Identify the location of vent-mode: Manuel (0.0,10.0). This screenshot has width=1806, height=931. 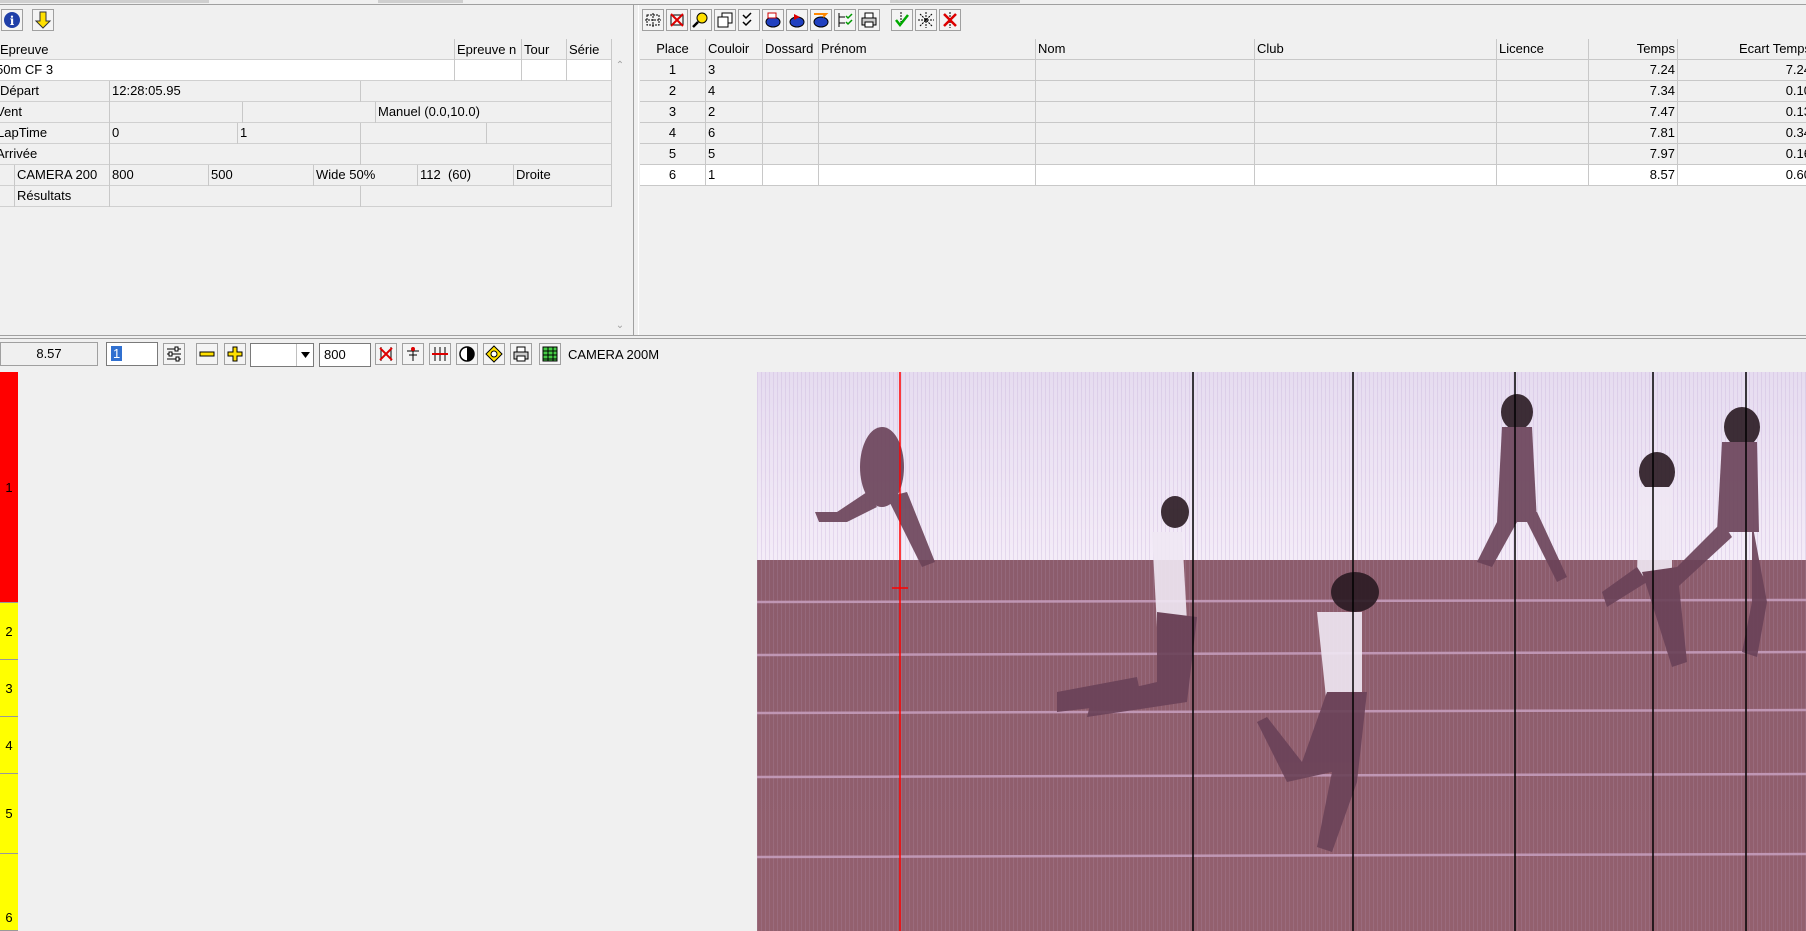
(494, 112).